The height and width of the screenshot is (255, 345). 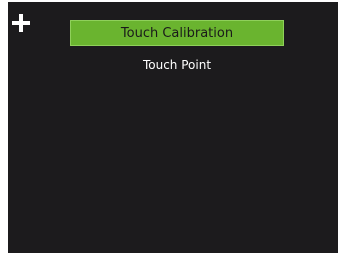 I want to click on page-title: Touch Calibration, so click(x=177, y=33).